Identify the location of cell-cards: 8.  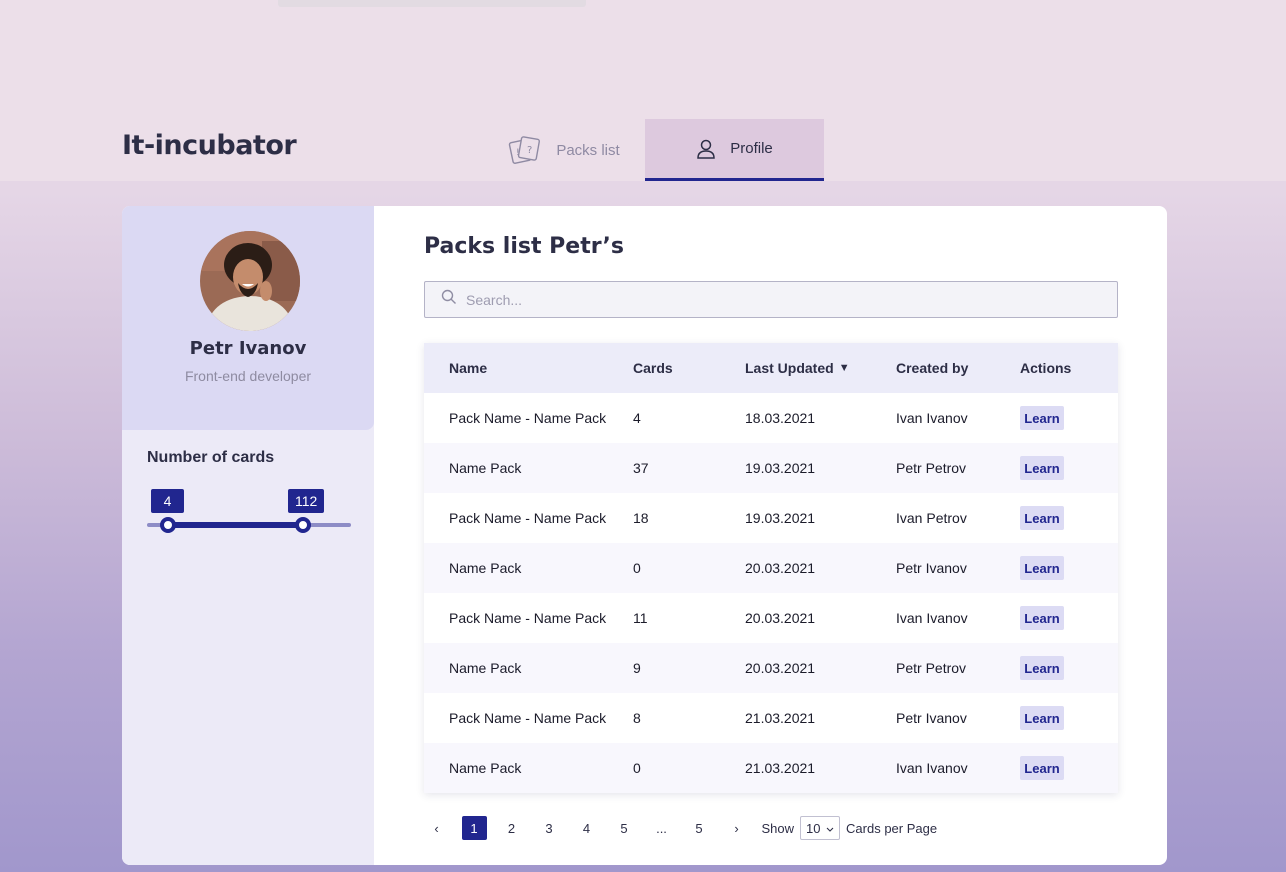
(637, 718).